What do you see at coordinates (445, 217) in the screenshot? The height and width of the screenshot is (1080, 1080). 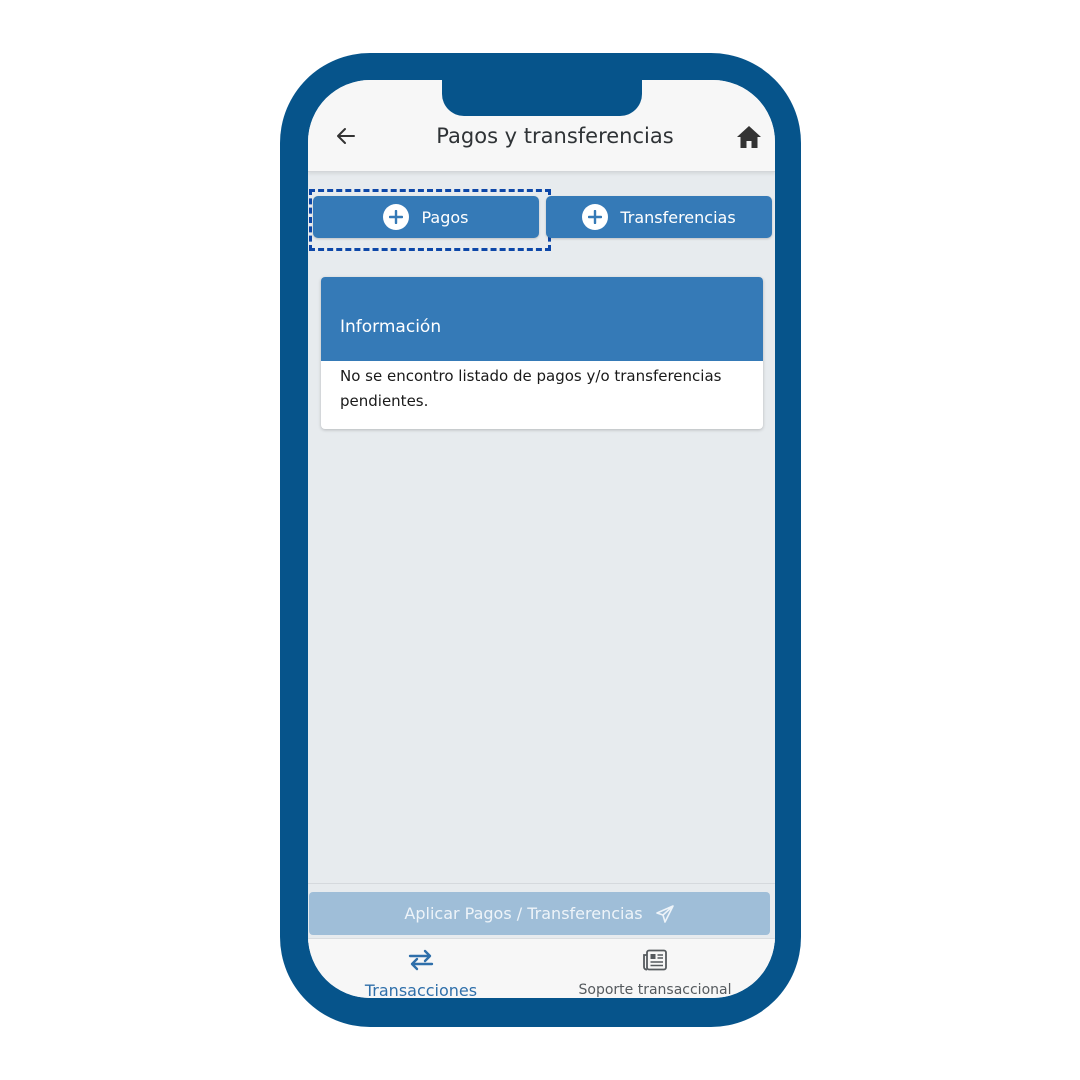 I see `pagos-button-label: Pagos` at bounding box center [445, 217].